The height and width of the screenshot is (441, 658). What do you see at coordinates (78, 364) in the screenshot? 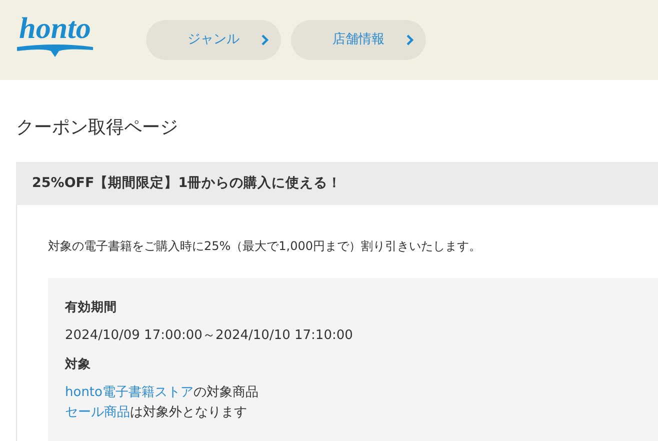
I see `detail-heading: 対象` at bounding box center [78, 364].